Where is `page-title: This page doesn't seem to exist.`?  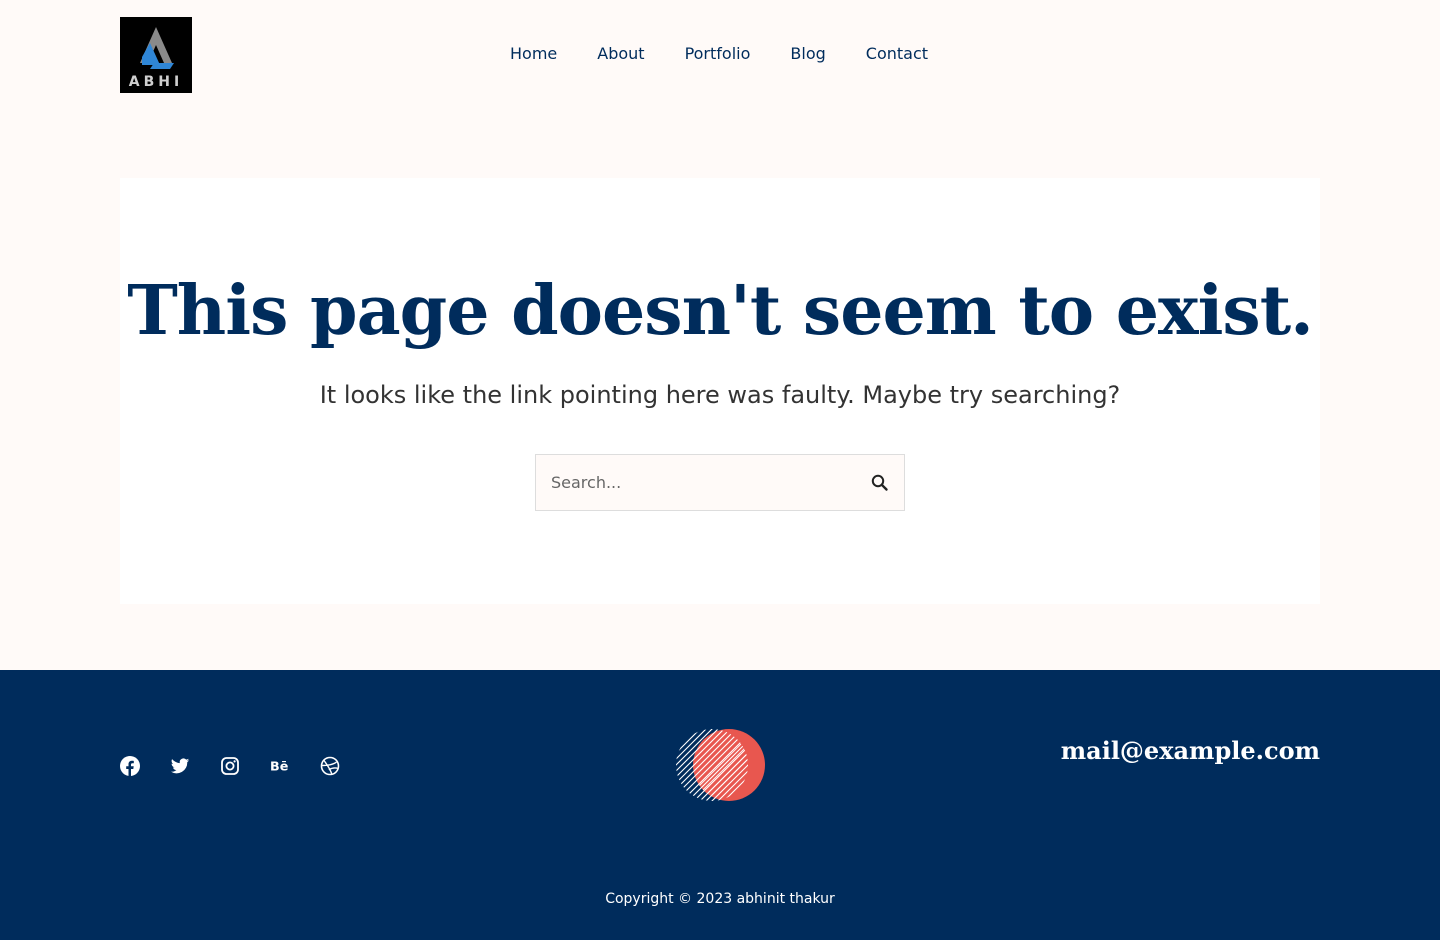
page-title: This page doesn't seem to exist. is located at coordinates (720, 311).